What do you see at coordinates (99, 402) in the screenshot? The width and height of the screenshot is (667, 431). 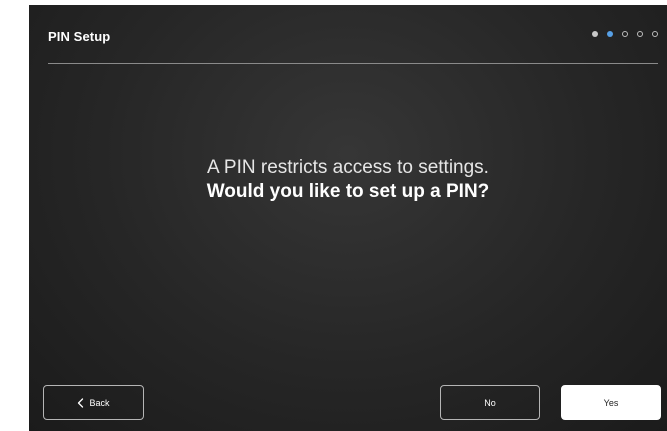 I see `back-button-label: Back` at bounding box center [99, 402].